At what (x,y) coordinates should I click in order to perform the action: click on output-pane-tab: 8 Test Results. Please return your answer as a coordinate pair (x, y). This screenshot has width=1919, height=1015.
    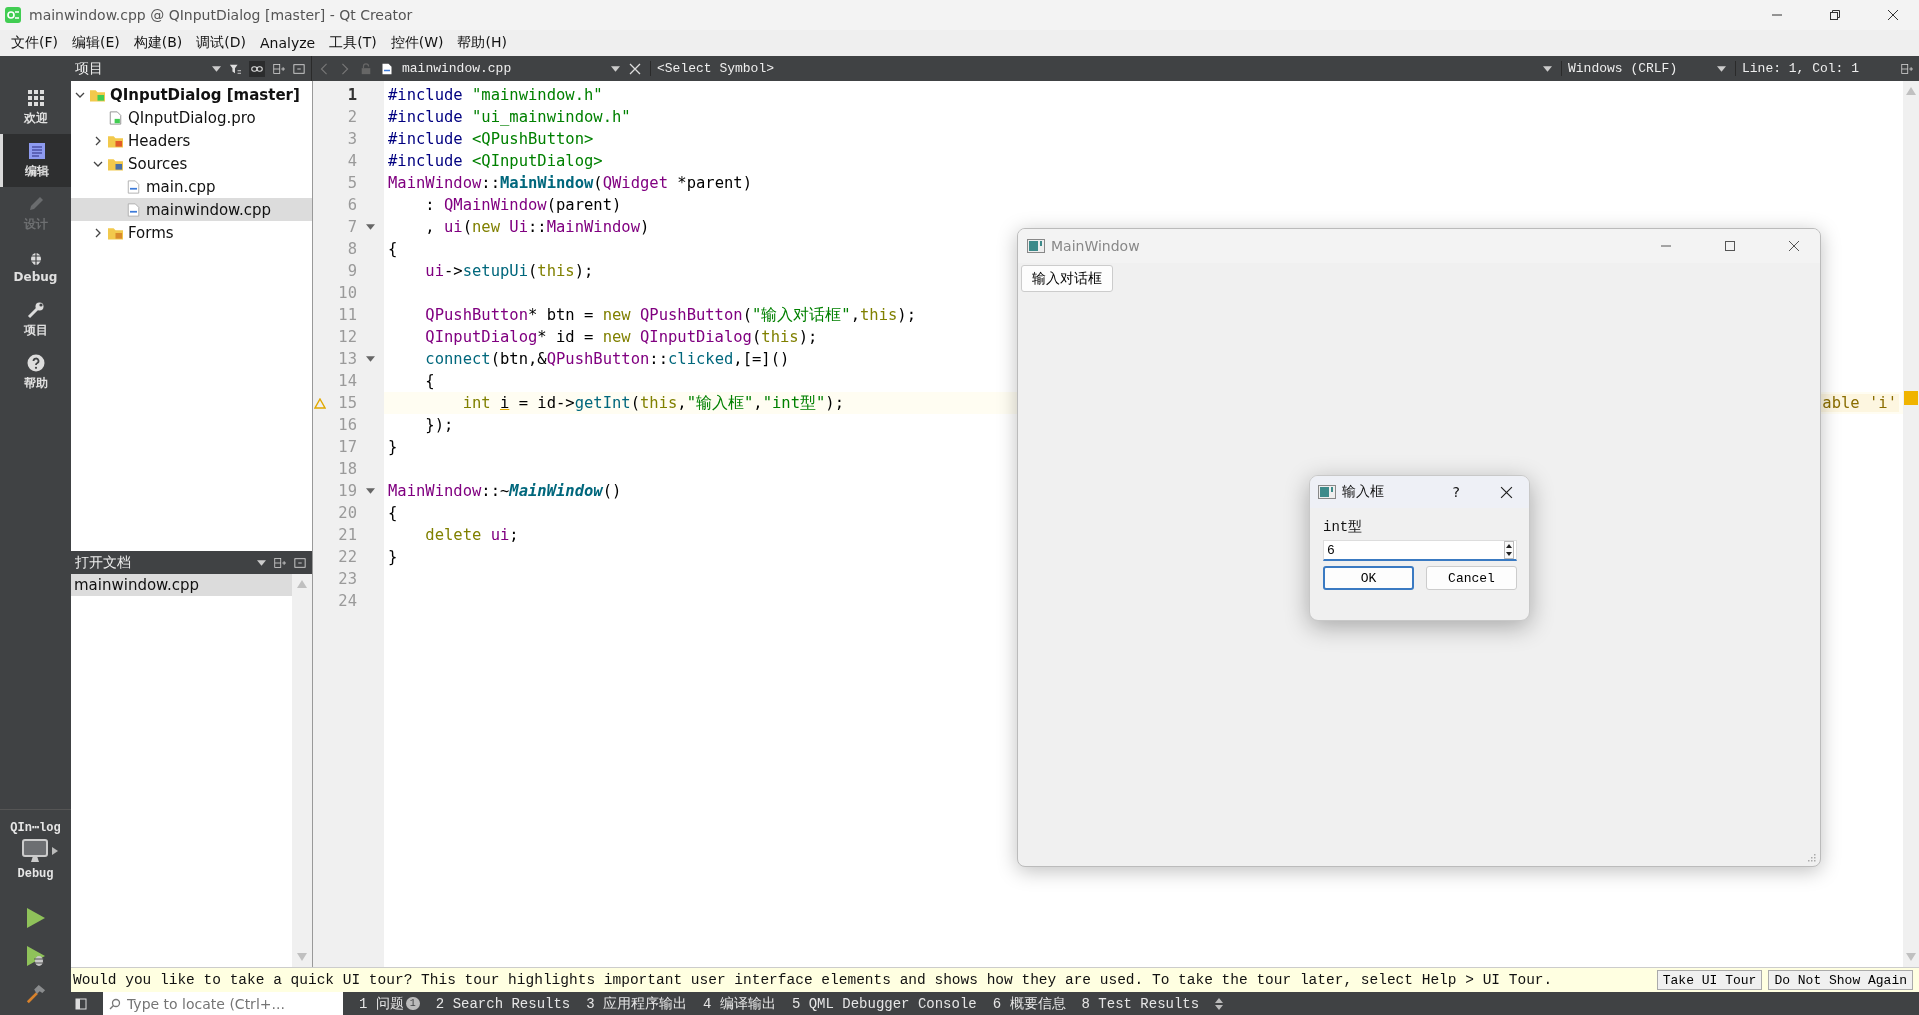
    Looking at the image, I should click on (1140, 1003).